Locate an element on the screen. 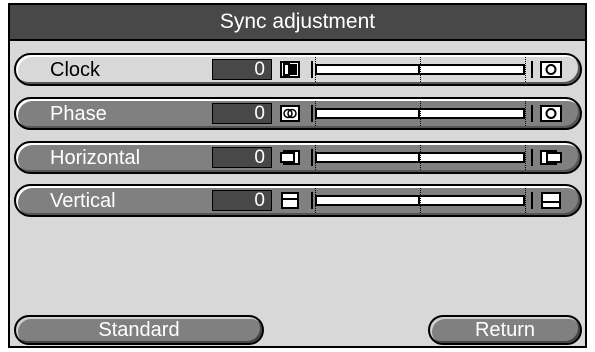 This screenshot has height=352, width=595. standard-button: Standard is located at coordinates (139, 330).